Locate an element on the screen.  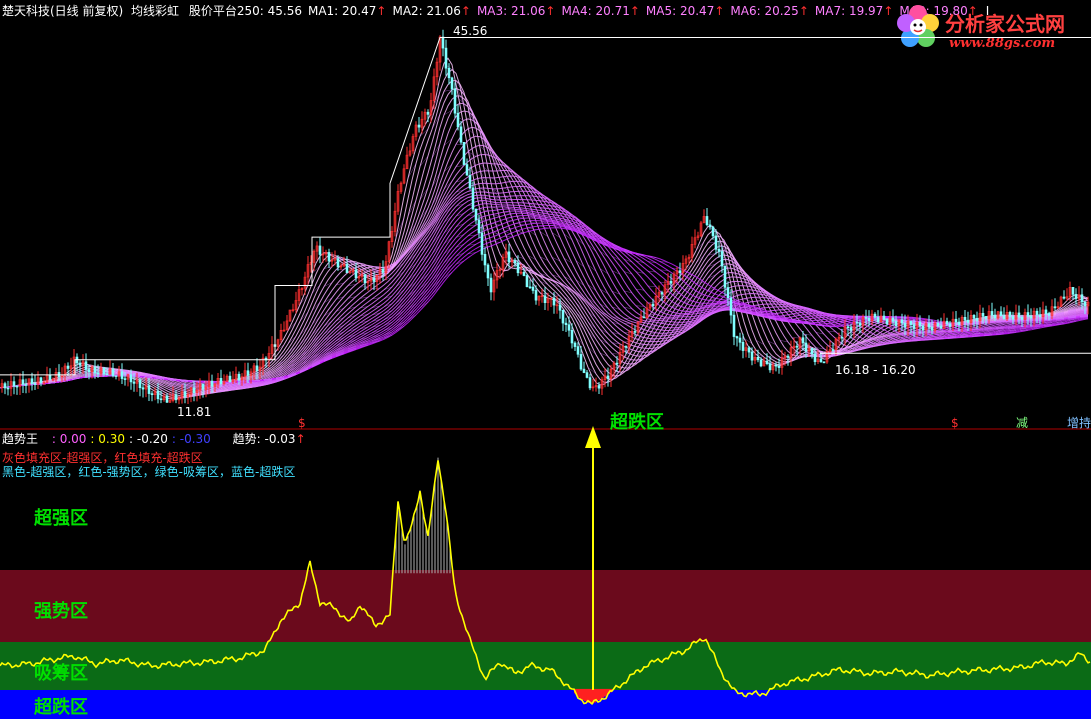
zone-label-accumulate: 吸筹区 is located at coordinates (61, 673).